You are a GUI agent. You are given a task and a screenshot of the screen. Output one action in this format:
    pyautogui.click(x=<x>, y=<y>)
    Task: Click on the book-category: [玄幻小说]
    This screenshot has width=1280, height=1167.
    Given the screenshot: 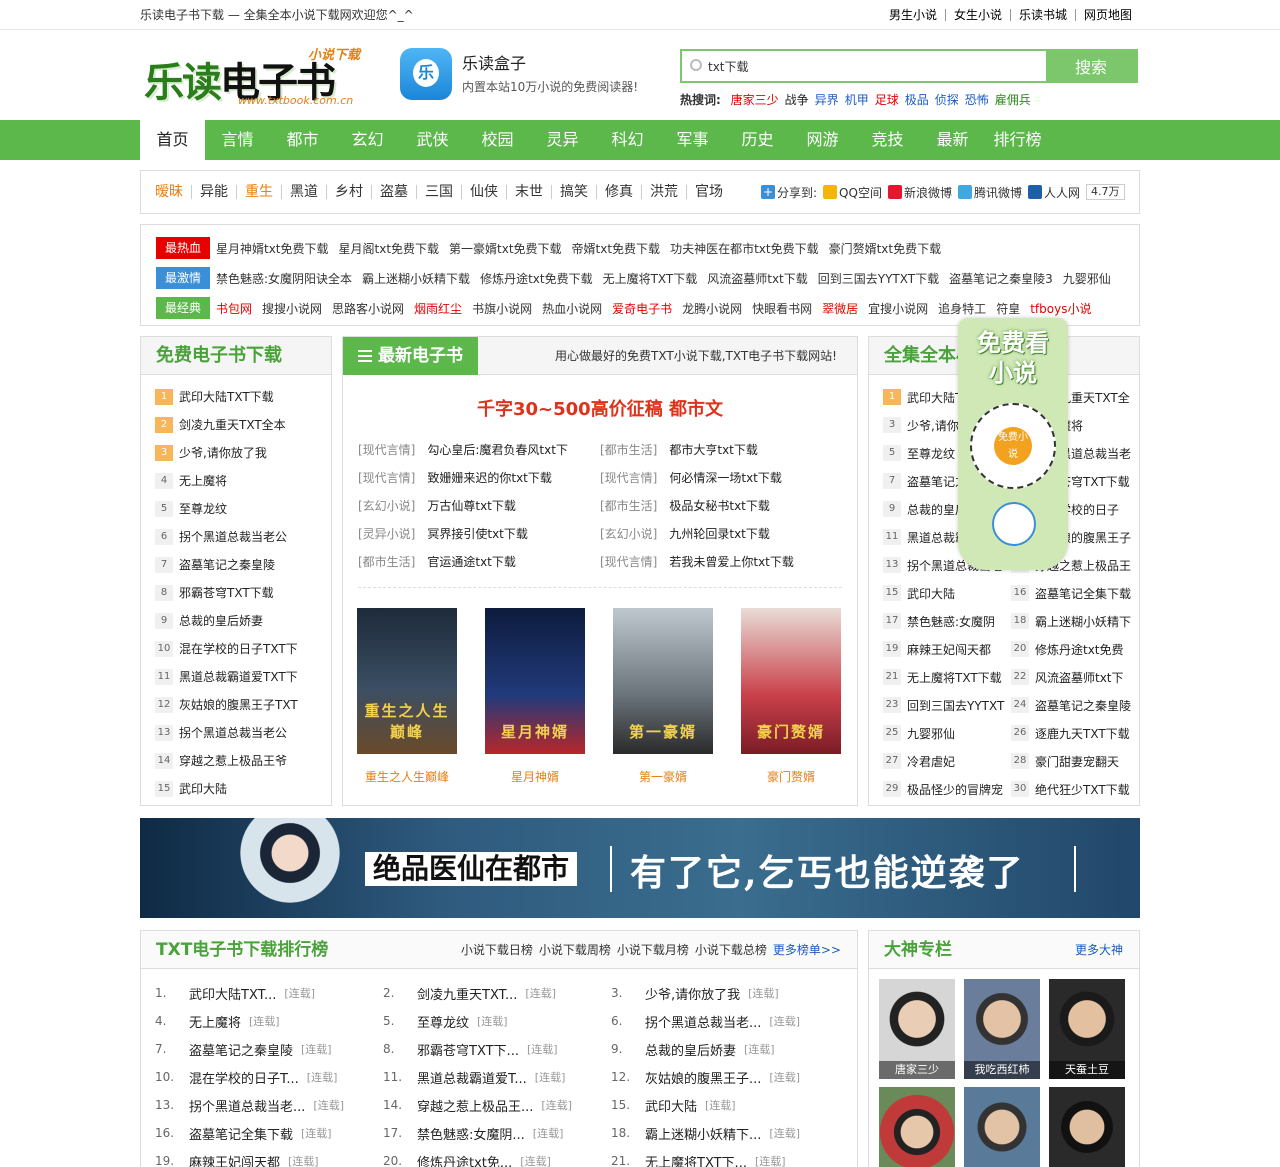 What is the action you would take?
    pyautogui.click(x=628, y=533)
    